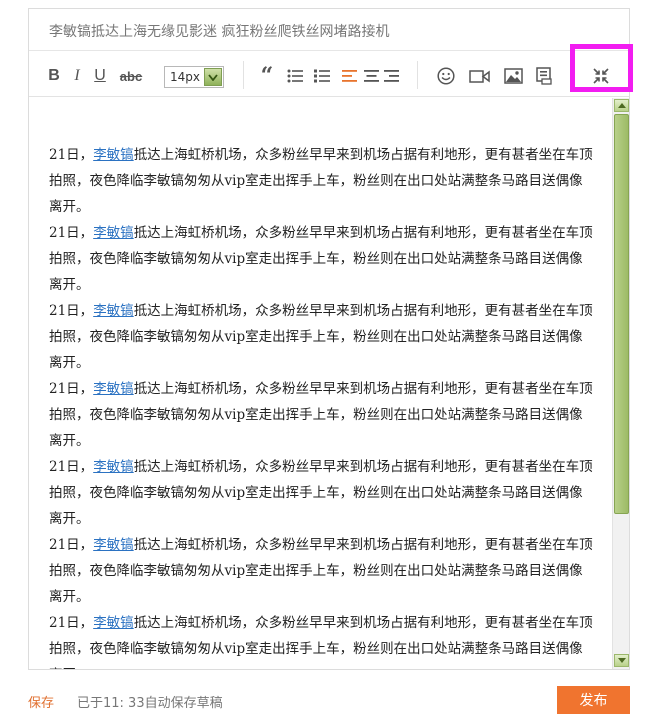 The width and height of the screenshot is (670, 714). What do you see at coordinates (593, 700) in the screenshot?
I see `publish-button: 发布` at bounding box center [593, 700].